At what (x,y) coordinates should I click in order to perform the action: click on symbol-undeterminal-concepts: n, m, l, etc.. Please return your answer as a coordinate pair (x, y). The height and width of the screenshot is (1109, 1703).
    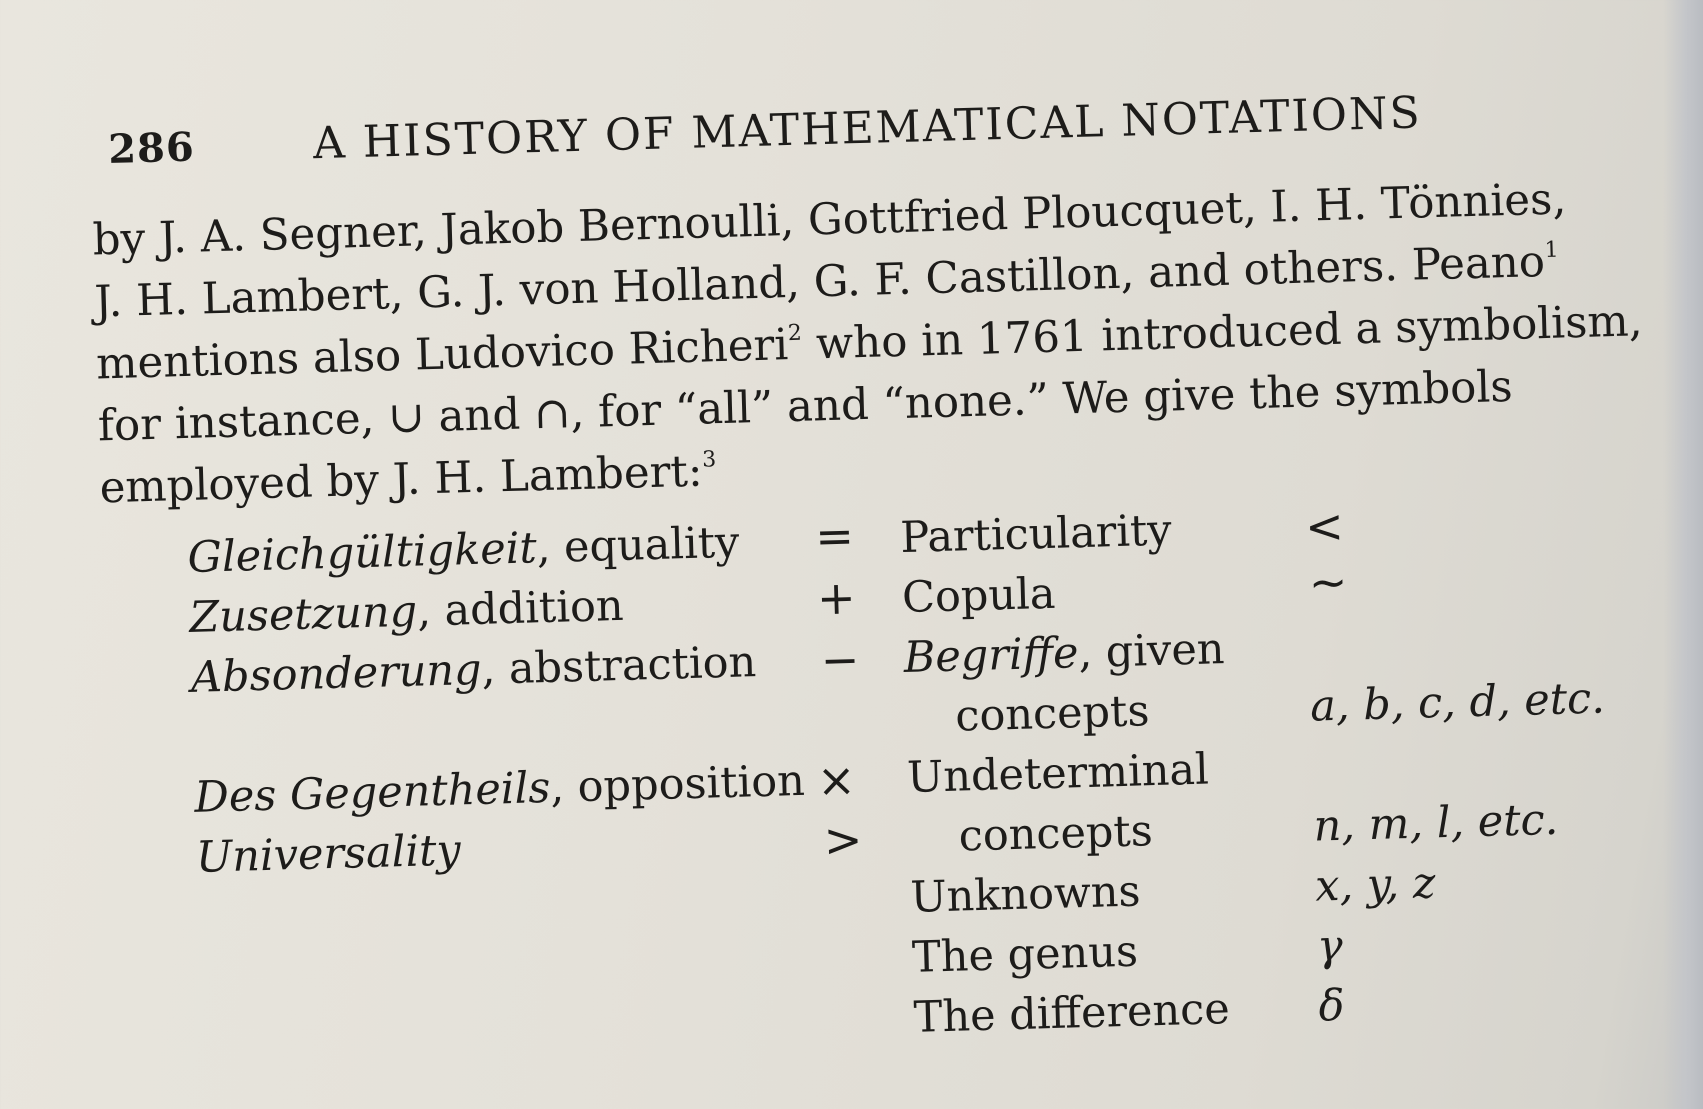
    Looking at the image, I should click on (1435, 823).